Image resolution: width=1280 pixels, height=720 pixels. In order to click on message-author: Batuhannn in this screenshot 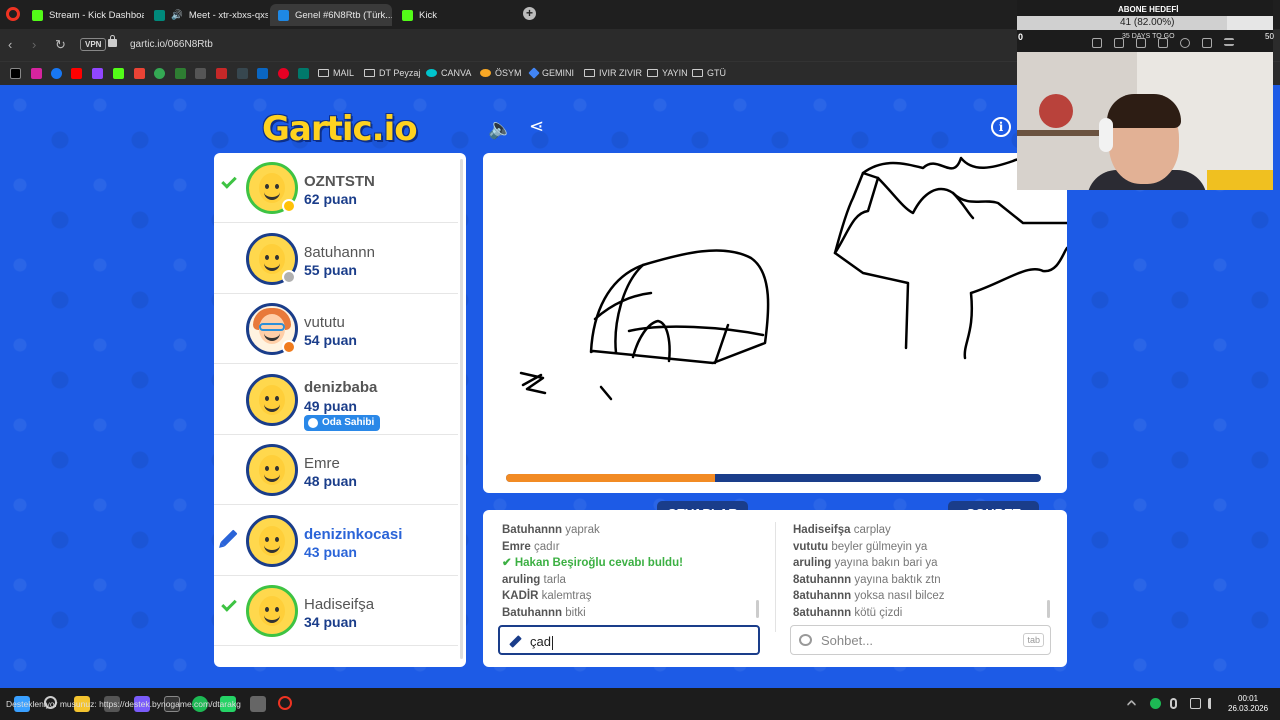, I will do `click(532, 612)`.